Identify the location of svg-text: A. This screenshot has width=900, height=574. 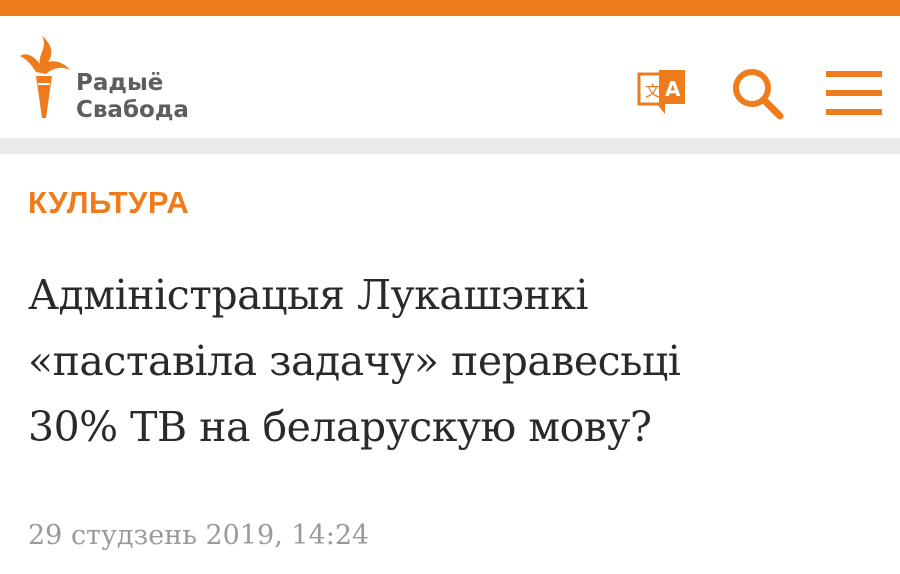
(673, 89).